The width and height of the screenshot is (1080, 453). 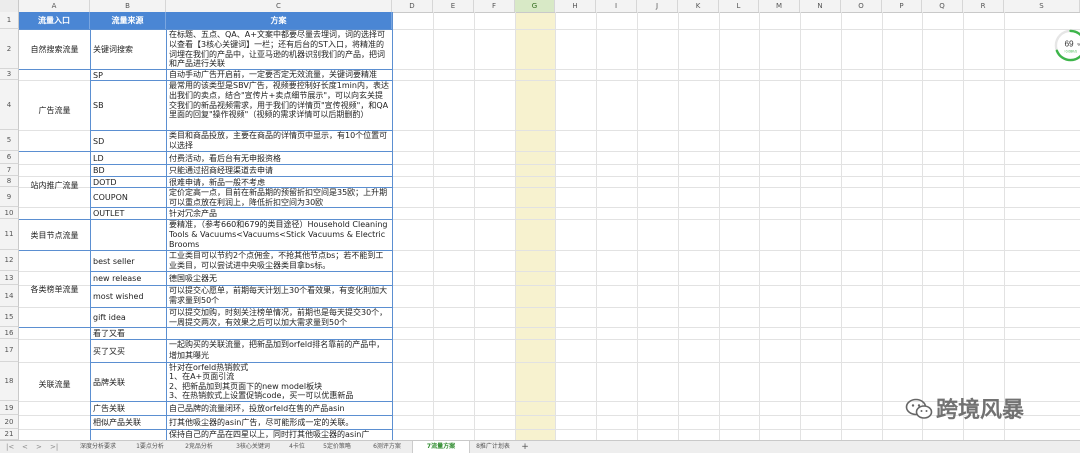 What do you see at coordinates (983, 6) in the screenshot?
I see `column-header-r: R` at bounding box center [983, 6].